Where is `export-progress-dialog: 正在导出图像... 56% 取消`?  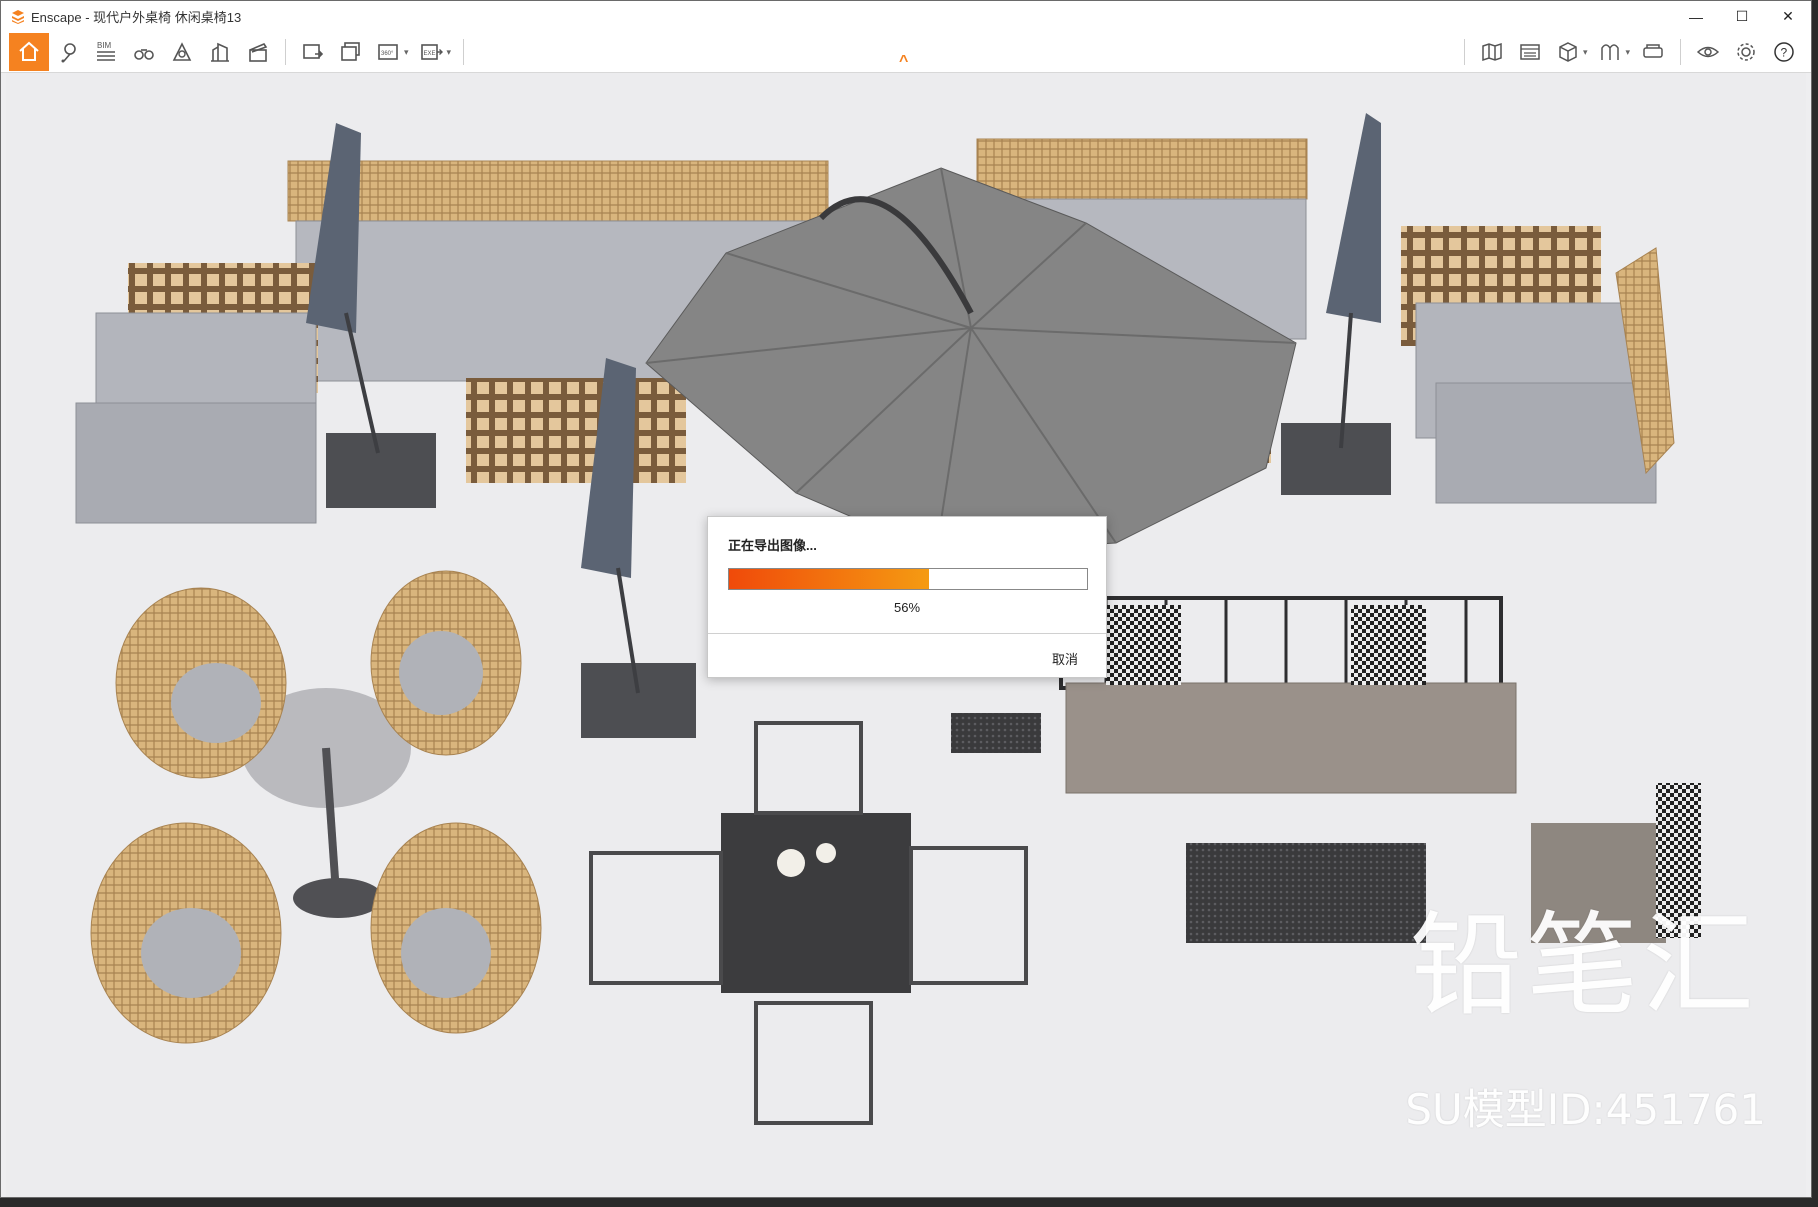
export-progress-dialog: 正在导出图像... 56% 取消 is located at coordinates (907, 597).